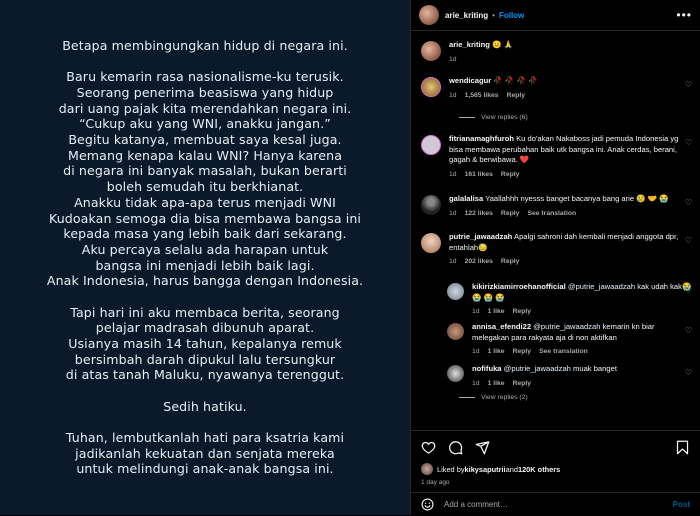 Image resolution: width=700 pixels, height=516 pixels. Describe the element at coordinates (469, 44) in the screenshot. I see `caption-username: arie_kriting` at that location.